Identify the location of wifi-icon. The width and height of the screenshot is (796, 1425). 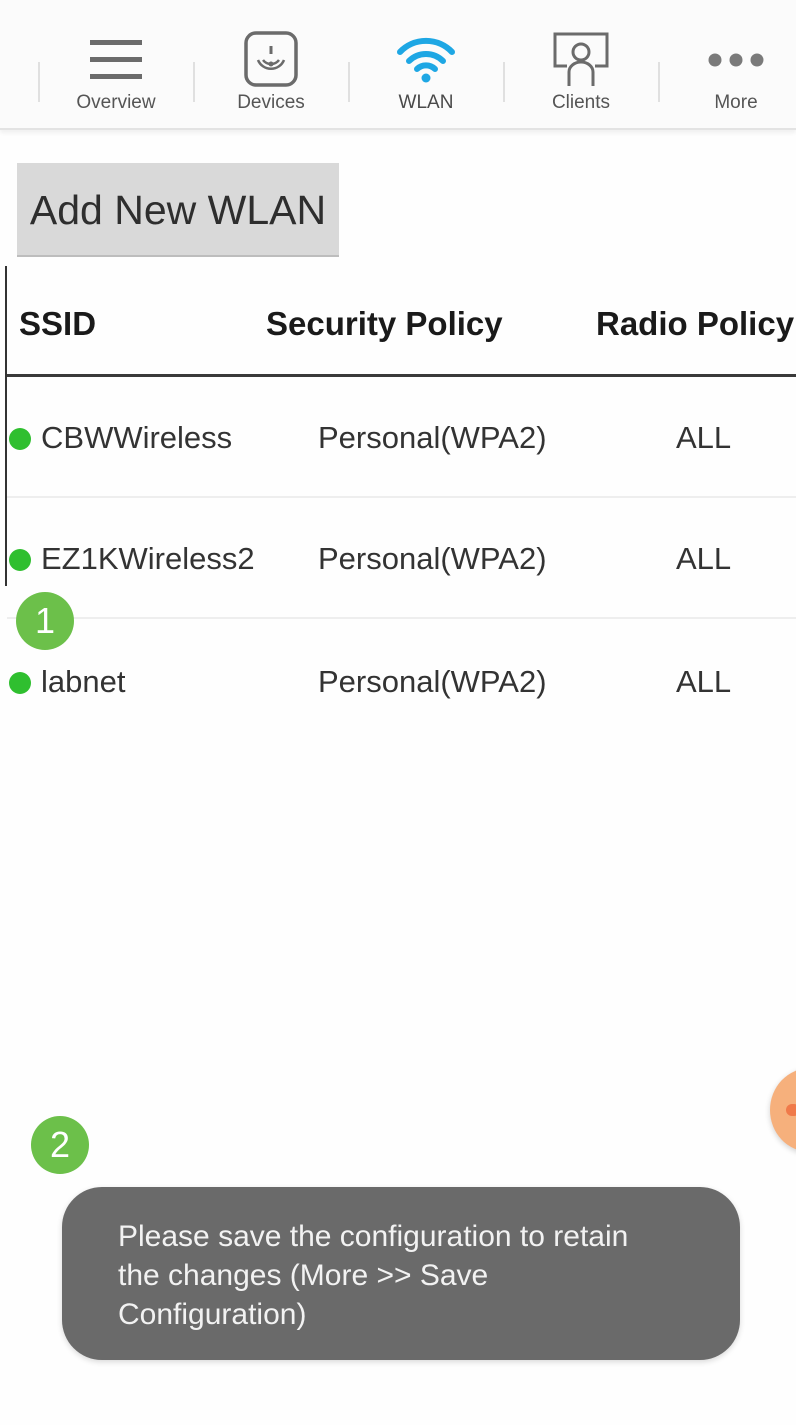
(426, 60).